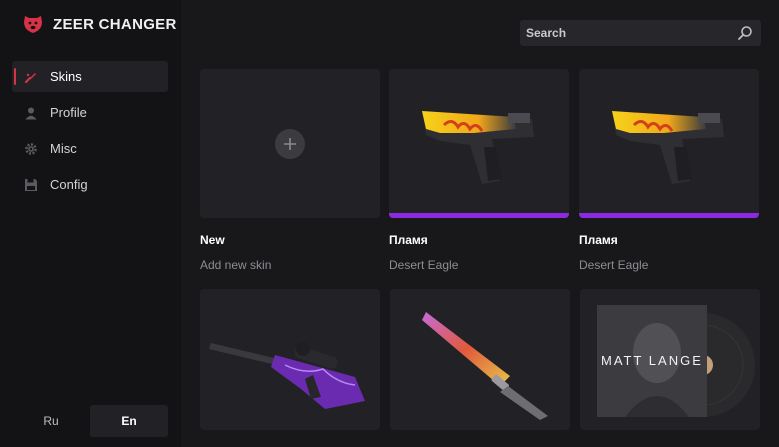 This screenshot has height=447, width=779. Describe the element at coordinates (212, 240) in the screenshot. I see `skin-card-name: New` at that location.